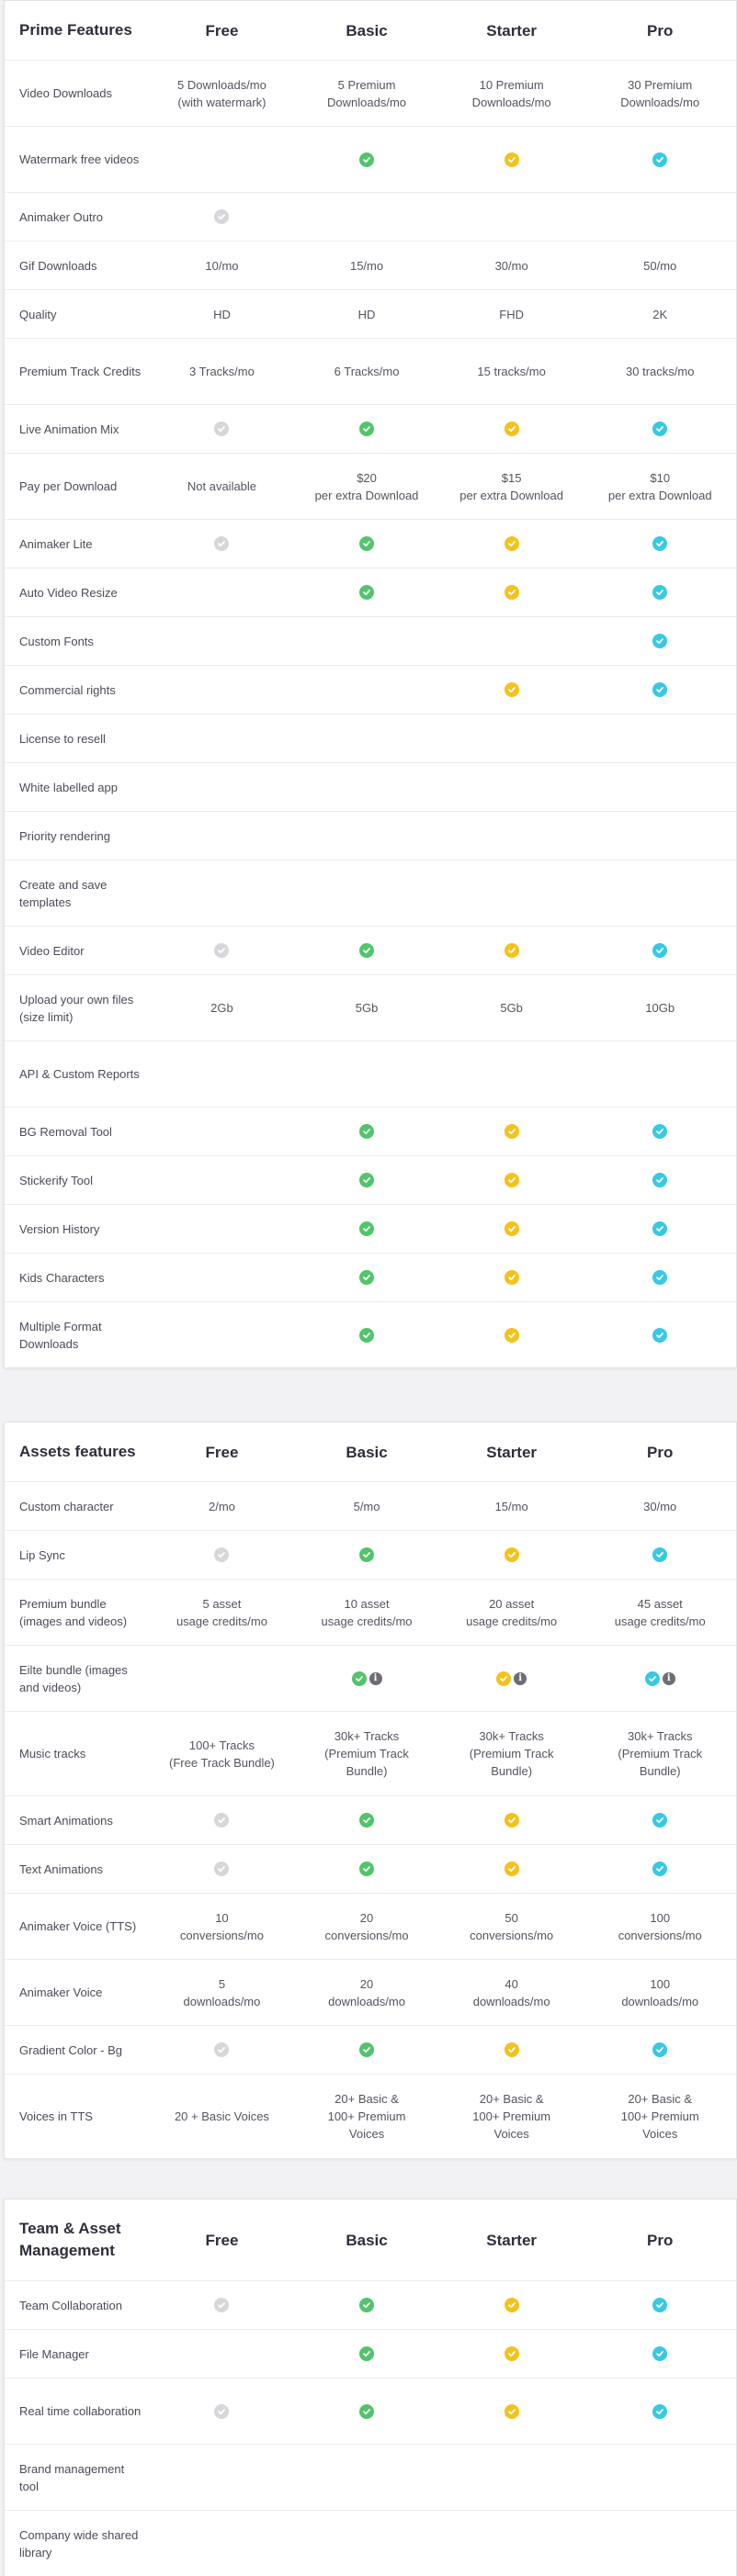 This screenshot has width=737, height=2576. Describe the element at coordinates (56, 2116) in the screenshot. I see `feature-label: Voices in TTS` at that location.